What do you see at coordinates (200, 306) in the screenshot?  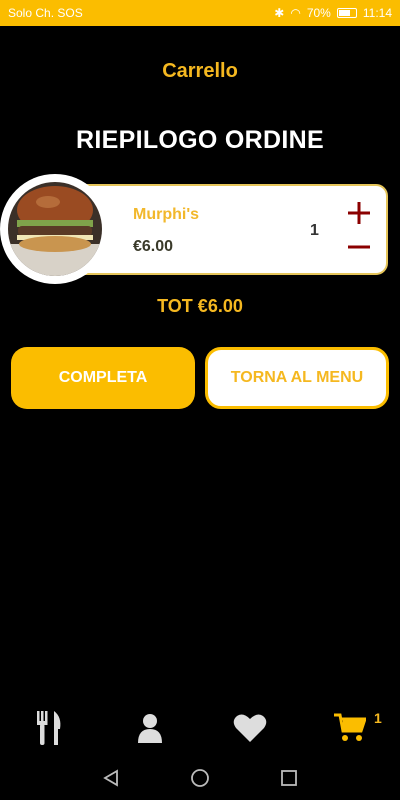 I see `order-total: TOT €6.00` at bounding box center [200, 306].